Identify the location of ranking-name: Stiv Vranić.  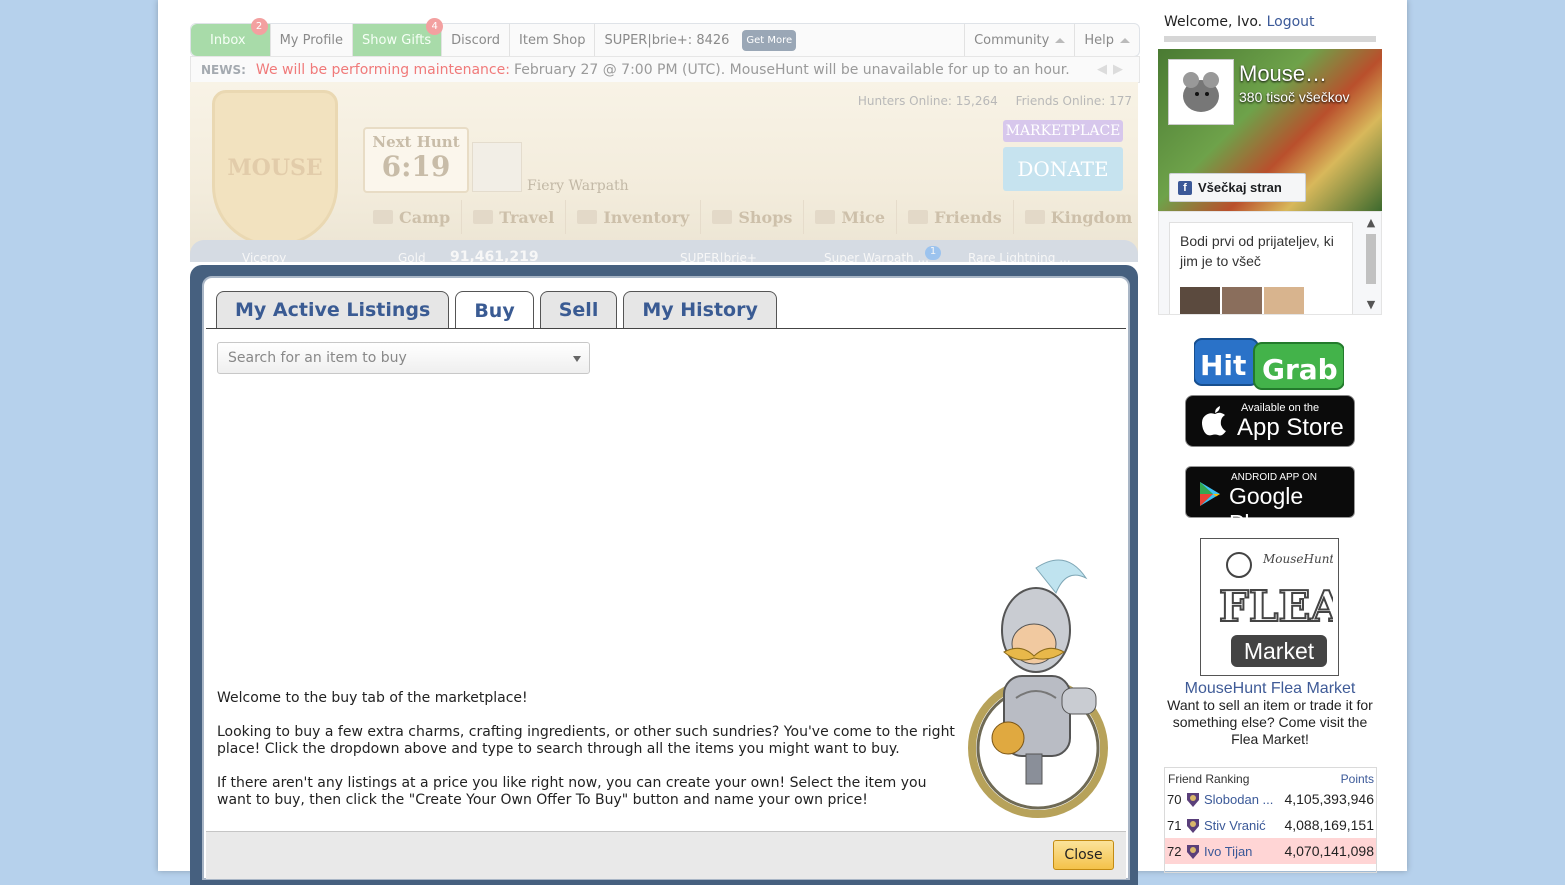
(1239, 825).